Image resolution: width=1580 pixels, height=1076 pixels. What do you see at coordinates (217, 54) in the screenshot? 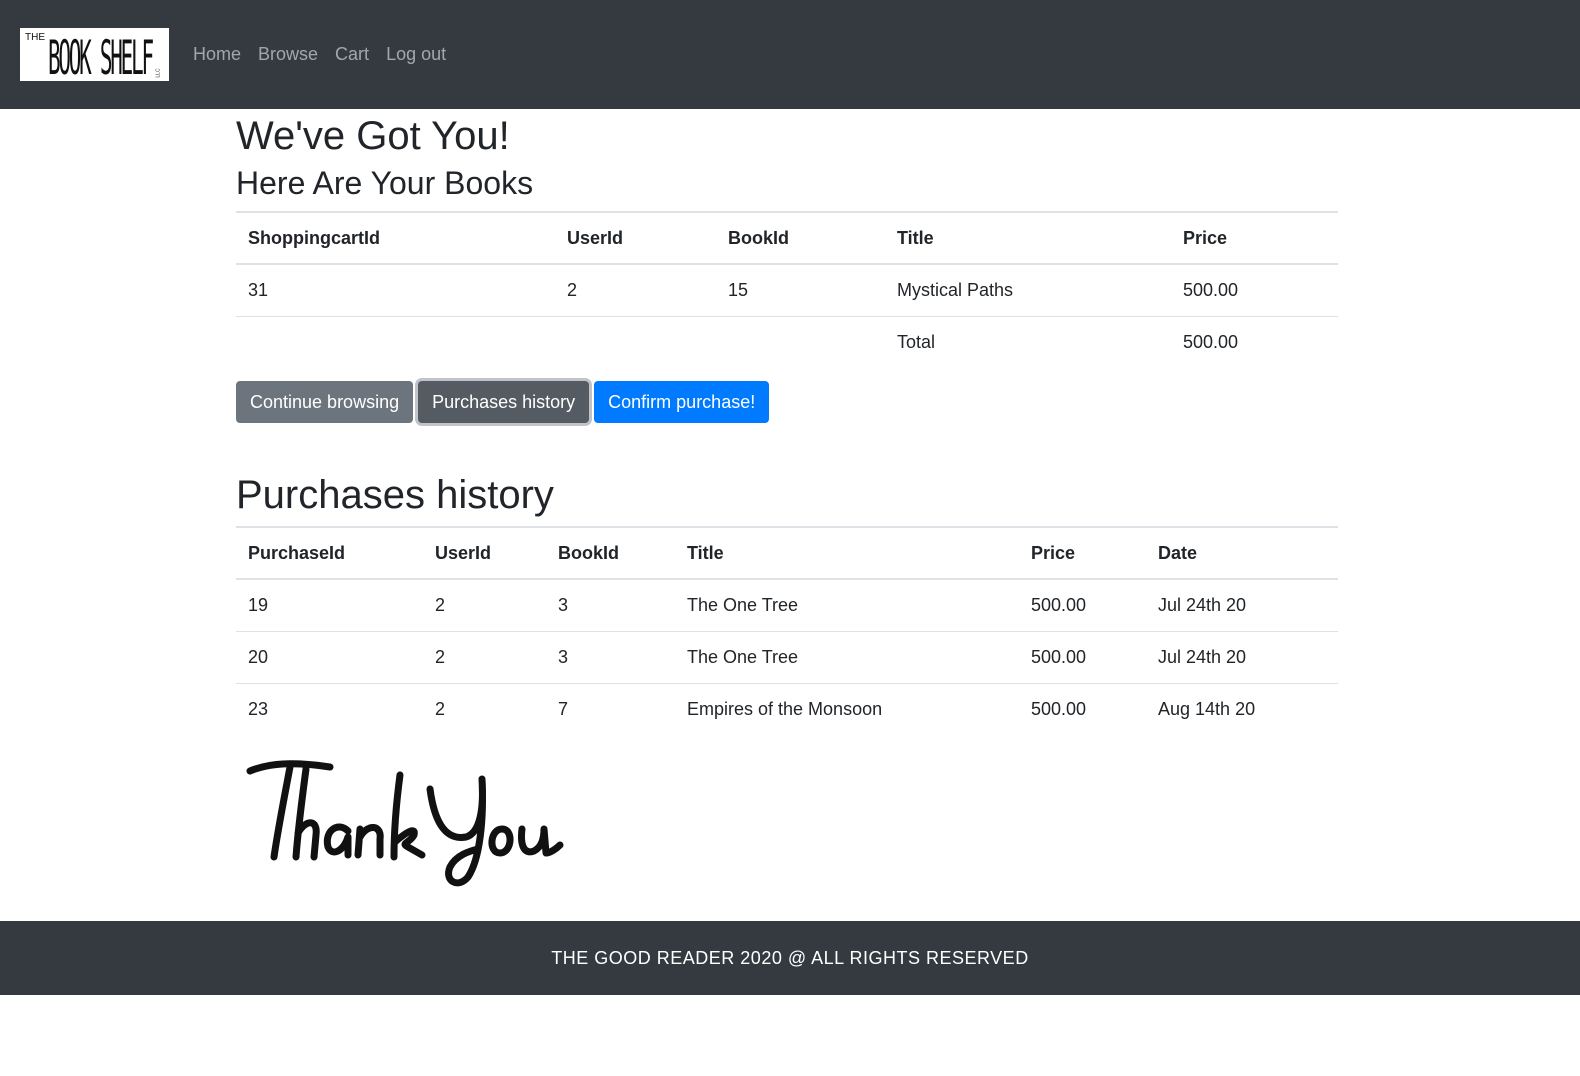
I see `nav-home-link: Home` at bounding box center [217, 54].